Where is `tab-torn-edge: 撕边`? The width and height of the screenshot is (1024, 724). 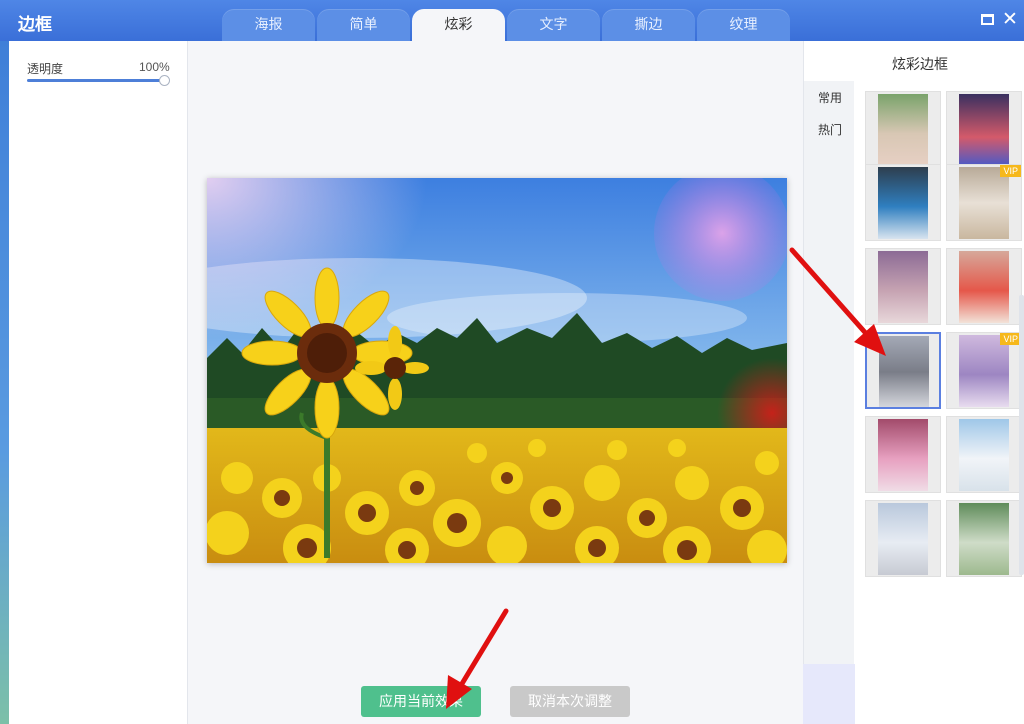
tab-torn-edge: 撕边 is located at coordinates (648, 25).